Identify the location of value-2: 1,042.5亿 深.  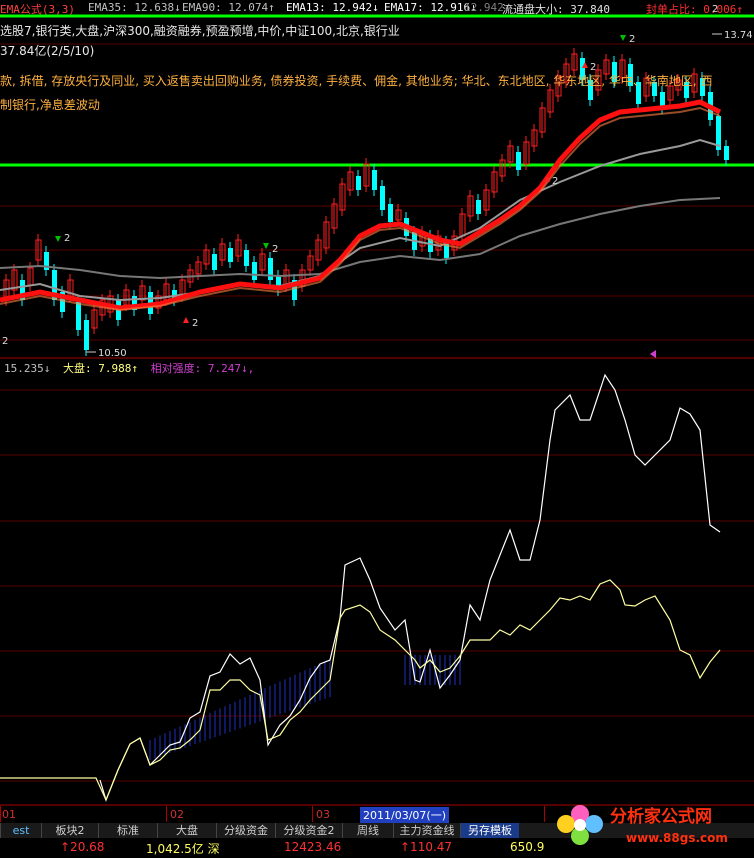
(183, 849).